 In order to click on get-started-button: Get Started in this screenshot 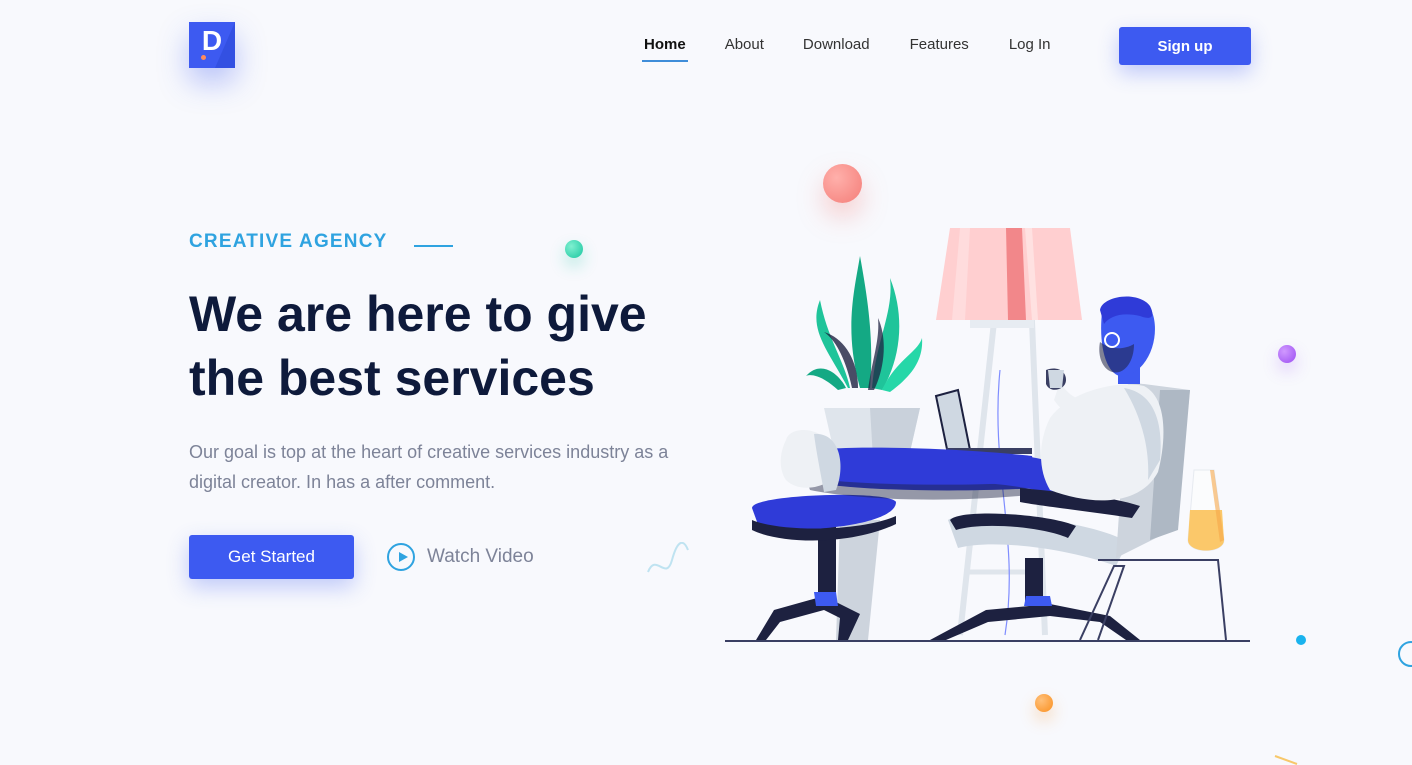, I will do `click(271, 557)`.